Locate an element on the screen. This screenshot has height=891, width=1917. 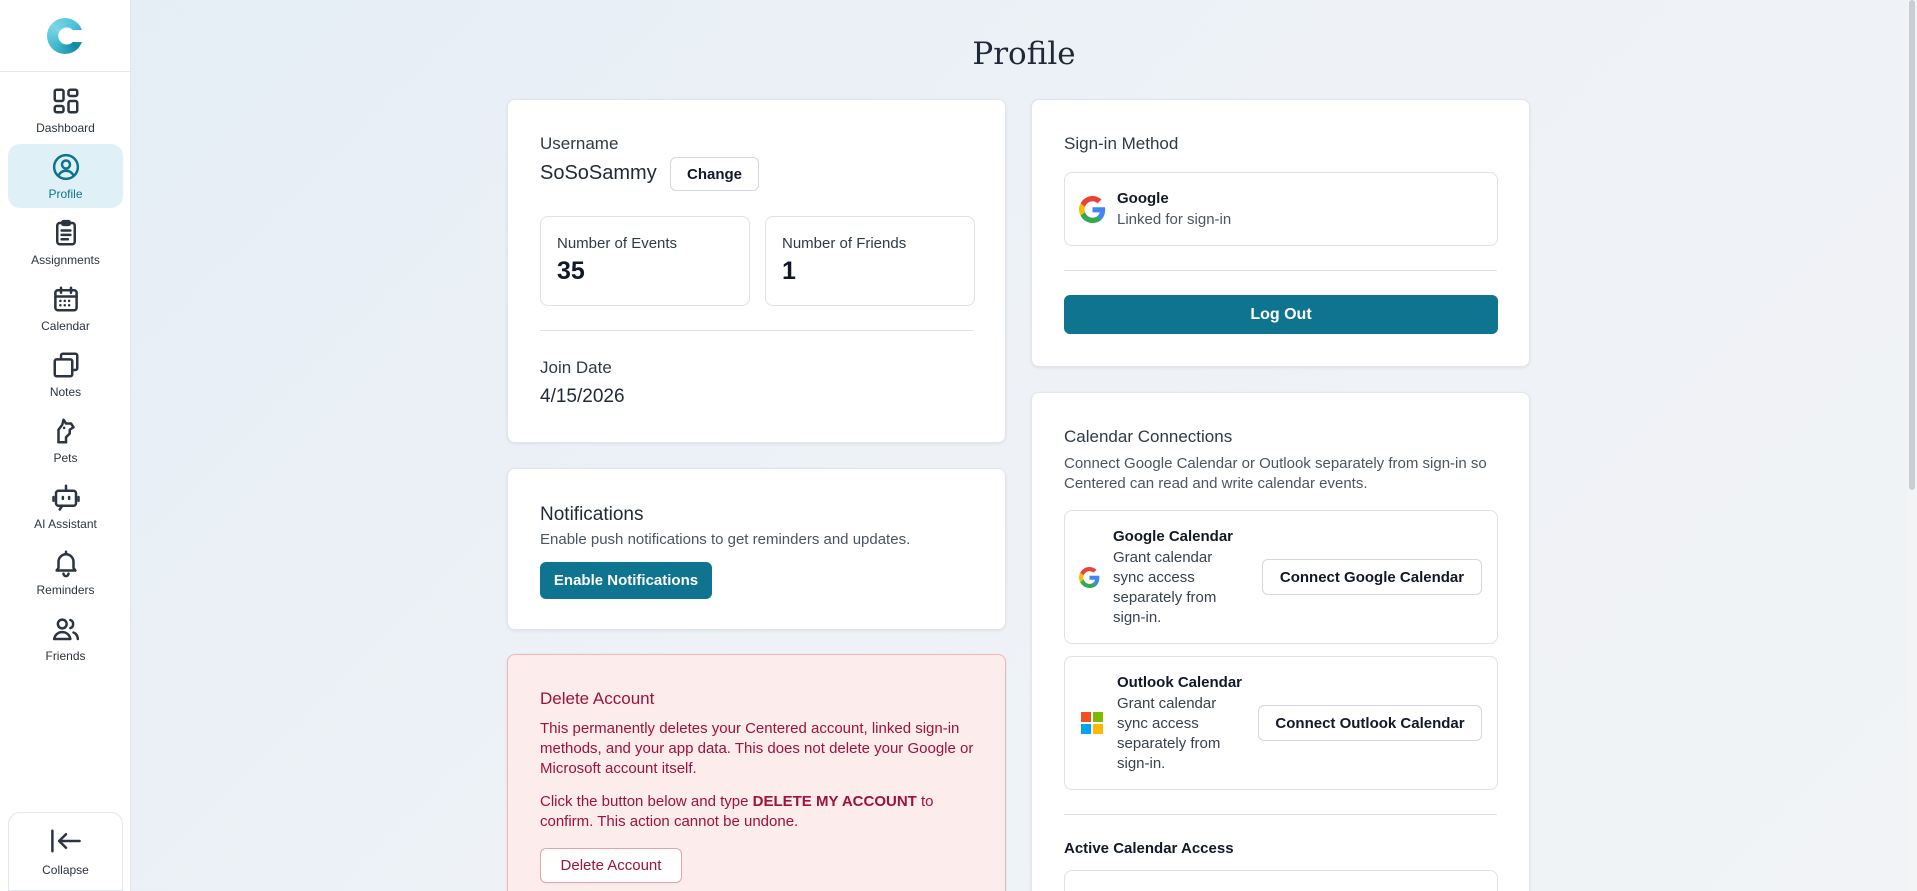
sidebar-item-label: Pets is located at coordinates (65, 457).